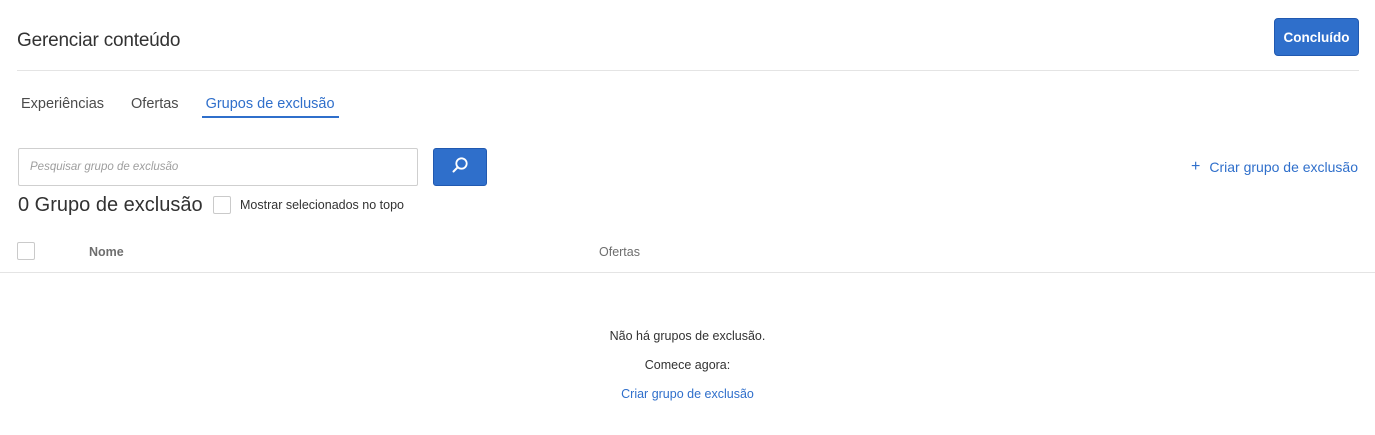 The width and height of the screenshot is (1375, 435). Describe the element at coordinates (687, 256) in the screenshot. I see `table-header: Nome Ofertas` at that location.